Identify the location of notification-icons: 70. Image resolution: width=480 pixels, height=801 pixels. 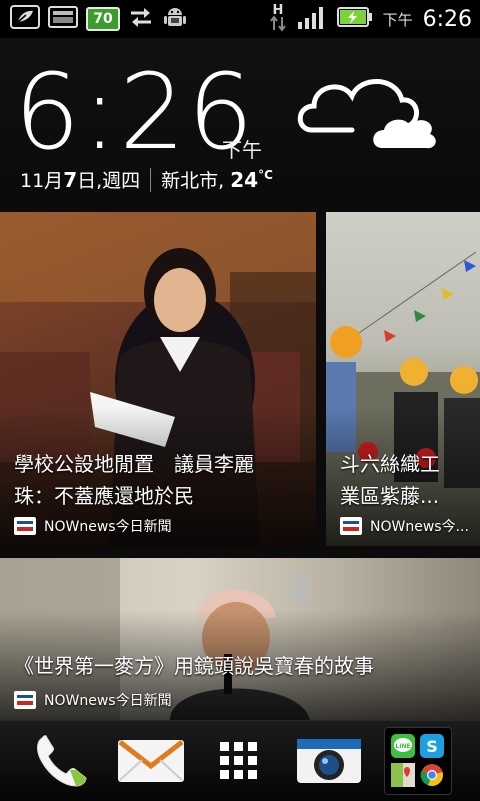
(99, 19).